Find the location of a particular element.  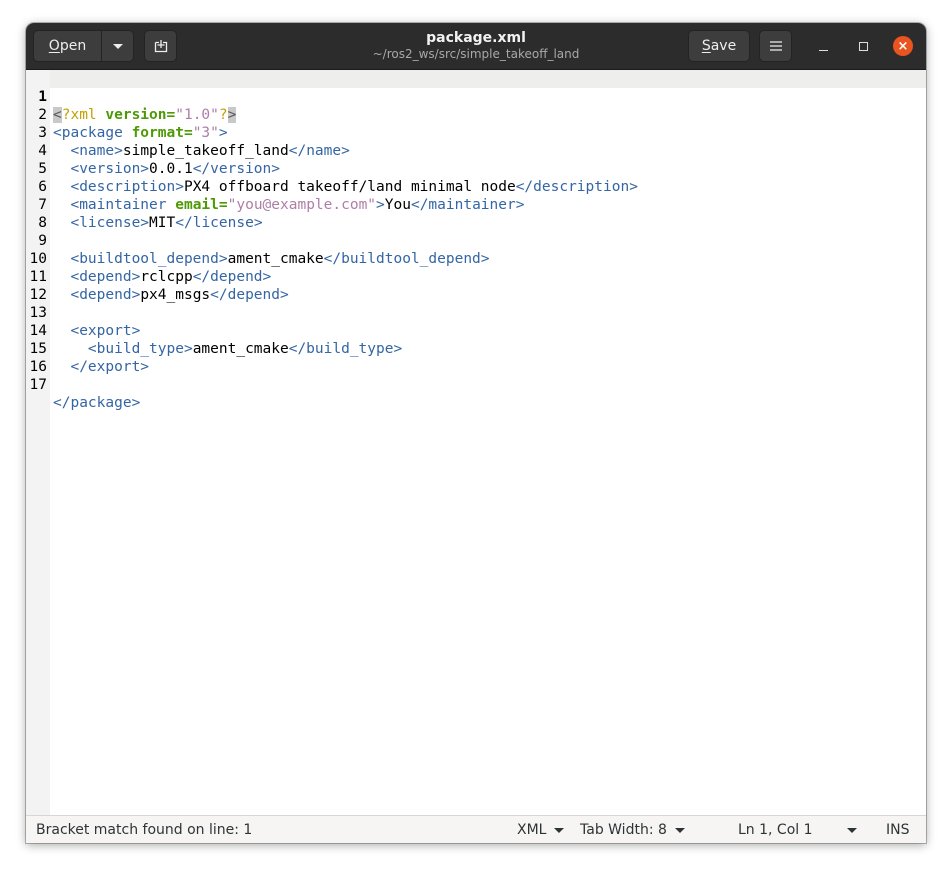

maximize-icon is located at coordinates (863, 46).